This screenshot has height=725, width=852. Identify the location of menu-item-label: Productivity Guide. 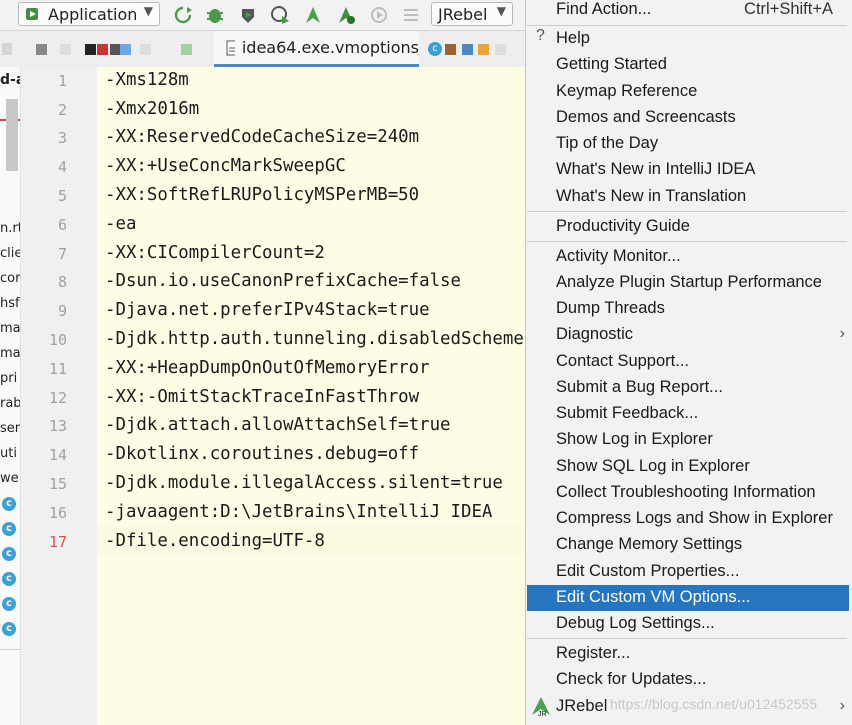
(623, 226).